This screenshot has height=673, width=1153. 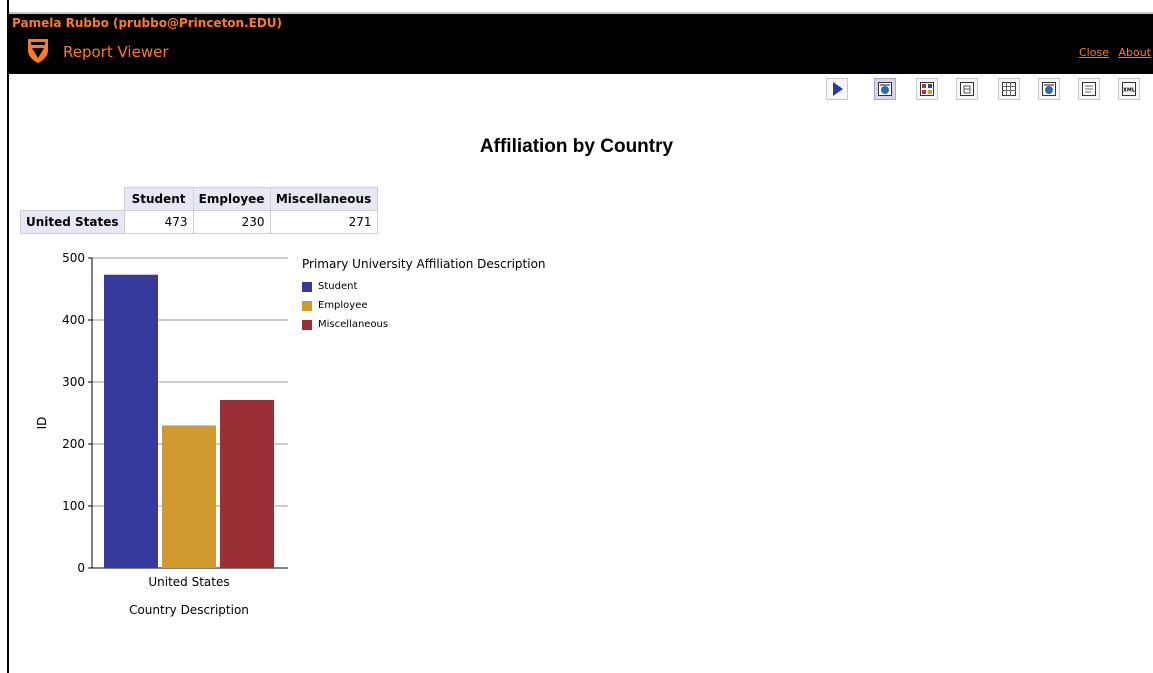 I want to click on text-export-icon, so click(x=1089, y=89).